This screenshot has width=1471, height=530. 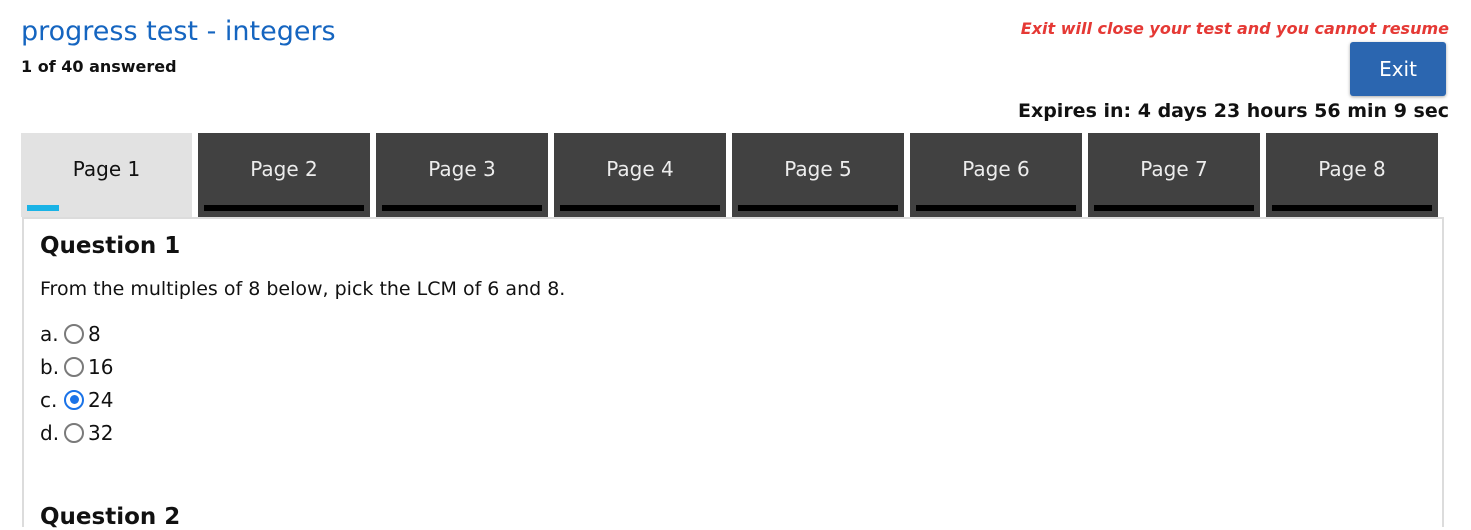 What do you see at coordinates (99, 66) in the screenshot?
I see `answered-count: 1 of 40 answered` at bounding box center [99, 66].